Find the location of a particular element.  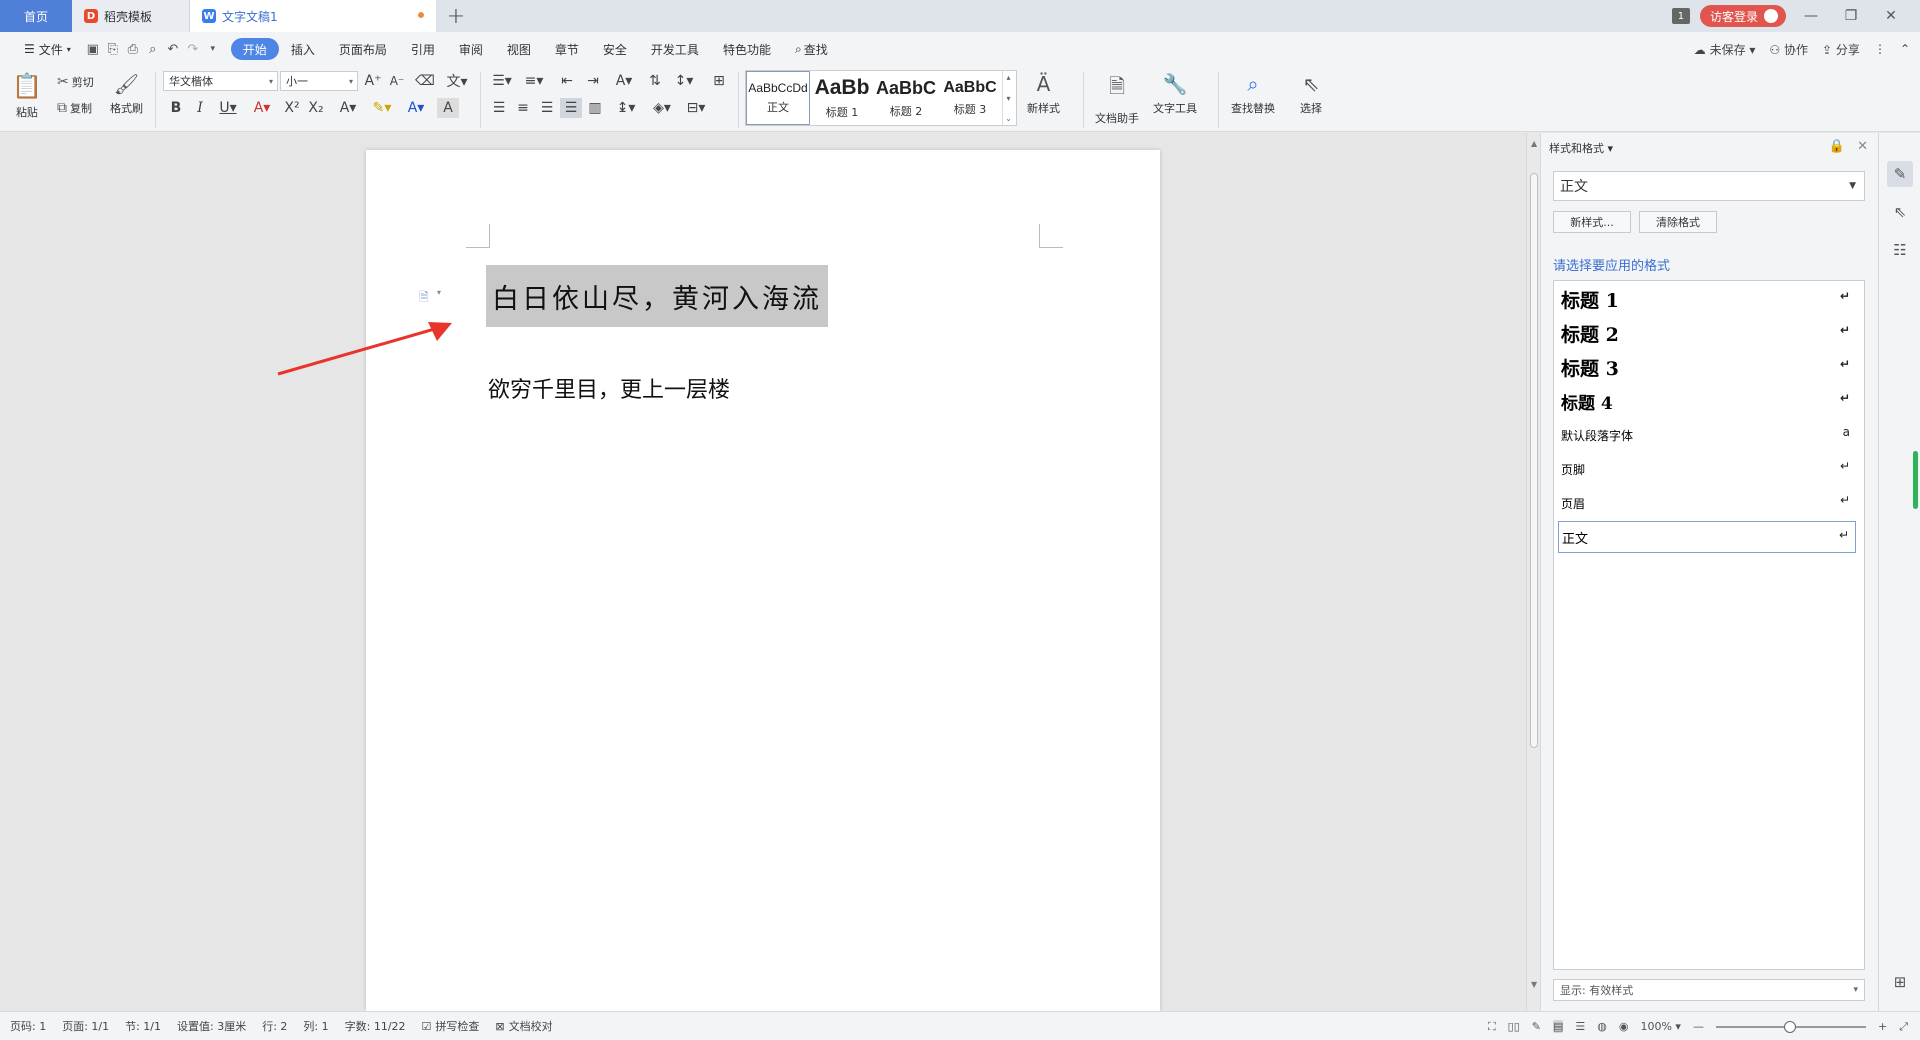

apps-grid-icon: ⊞ is located at coordinates (1900, 982).